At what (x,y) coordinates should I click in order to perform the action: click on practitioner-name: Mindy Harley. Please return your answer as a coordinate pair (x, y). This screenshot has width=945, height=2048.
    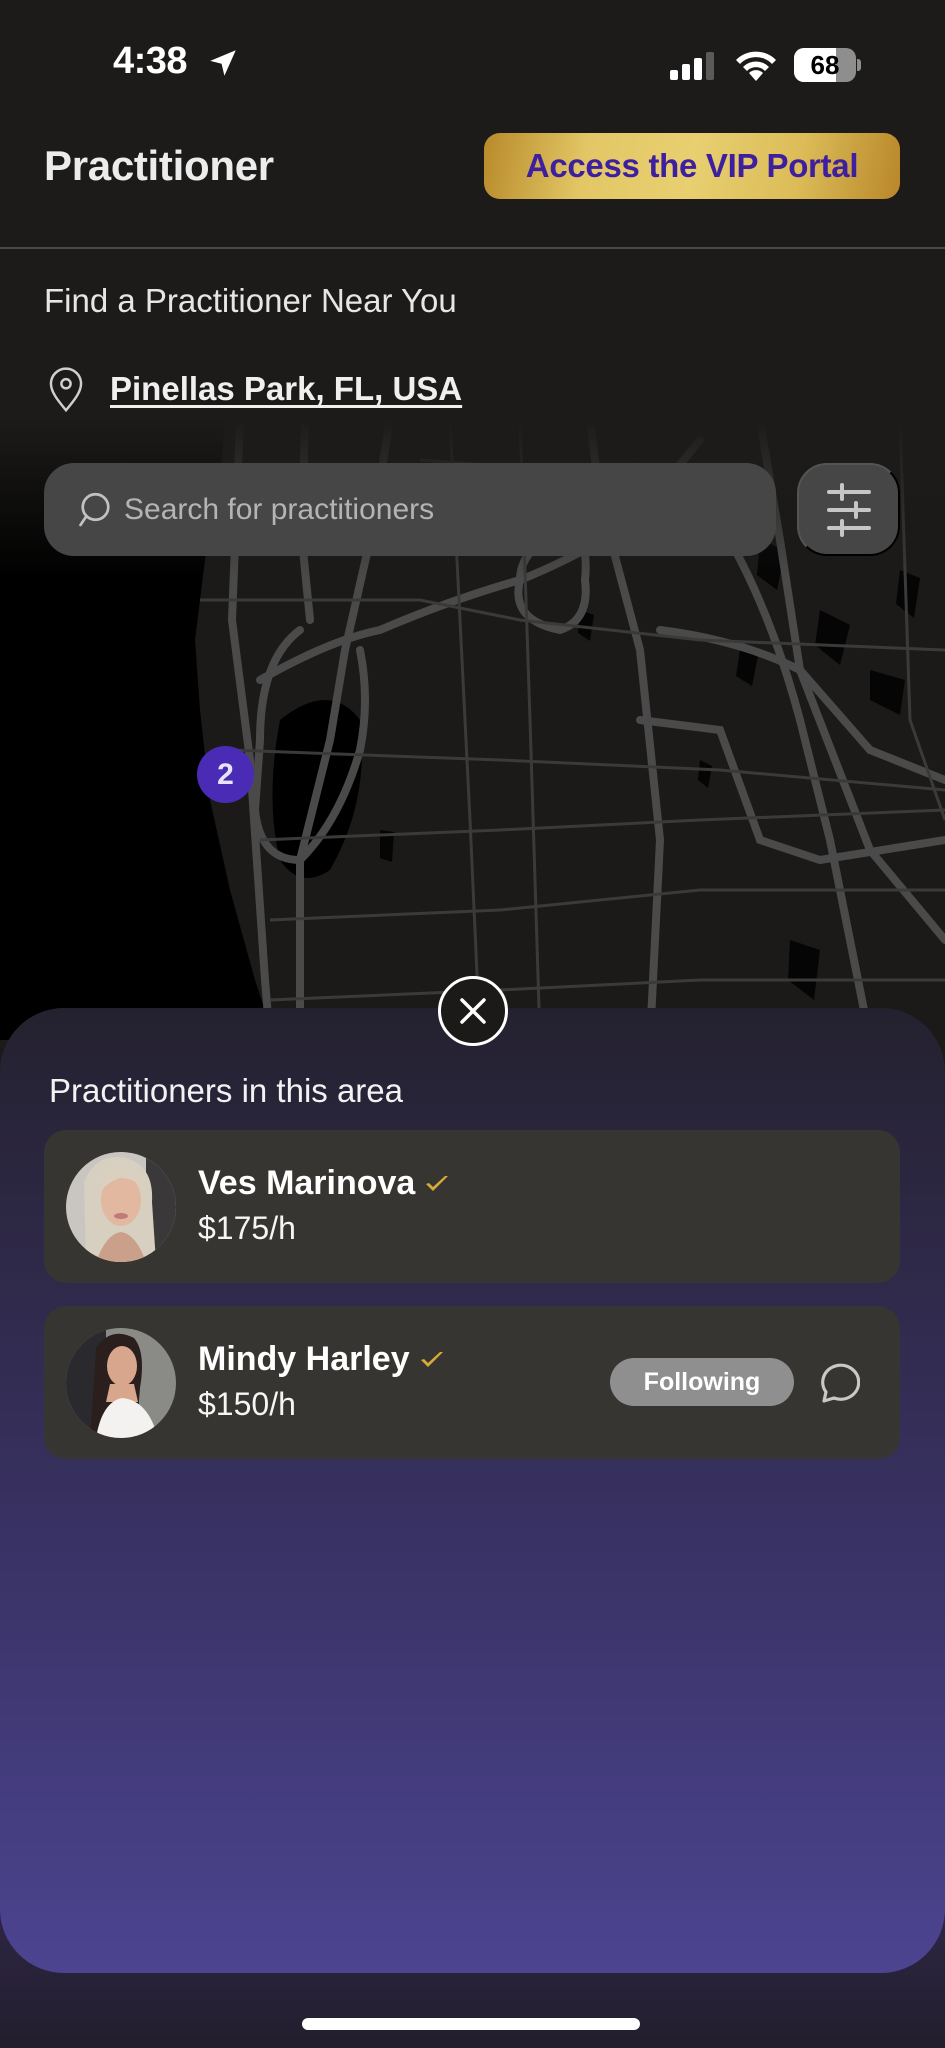
    Looking at the image, I should click on (304, 1359).